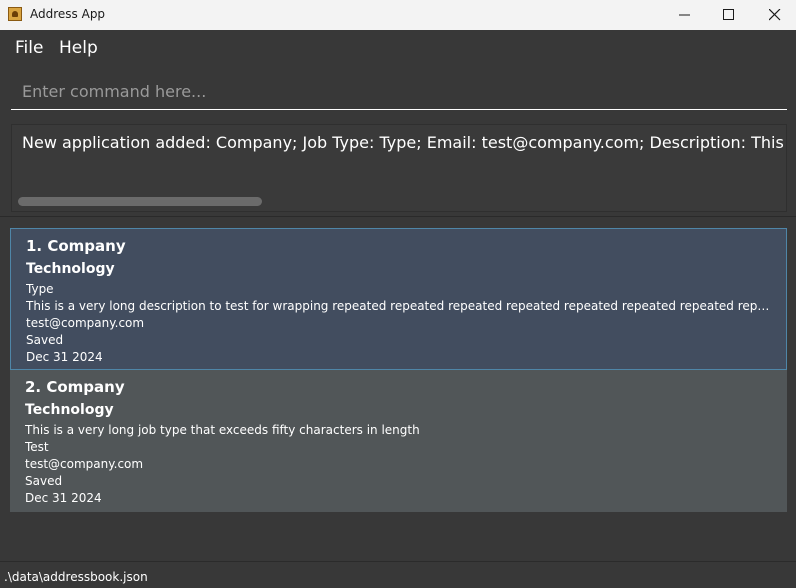 The image size is (796, 588). I want to click on command-input, so click(399, 92).